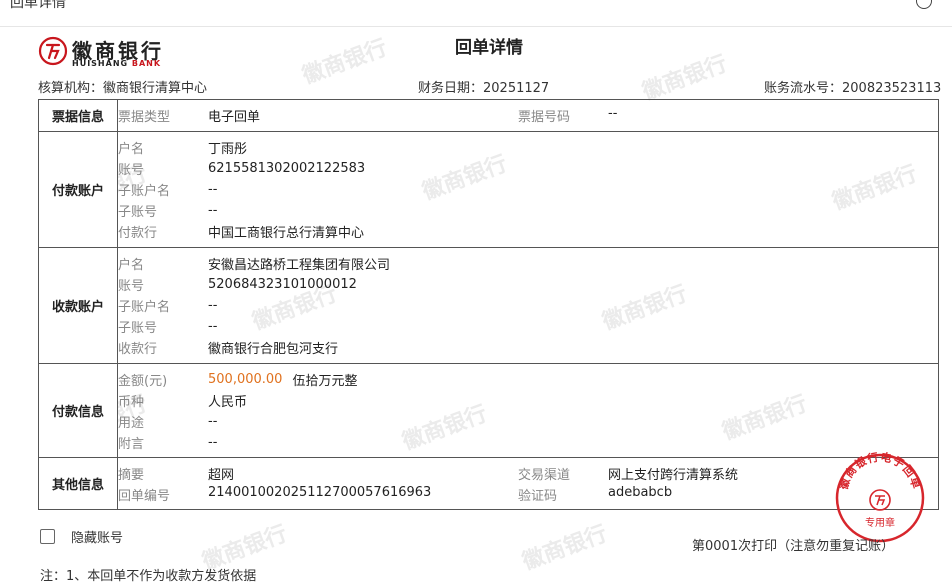 The width and height of the screenshot is (952, 584). I want to click on bank-name-en: HUISHANG BANK, so click(117, 63).